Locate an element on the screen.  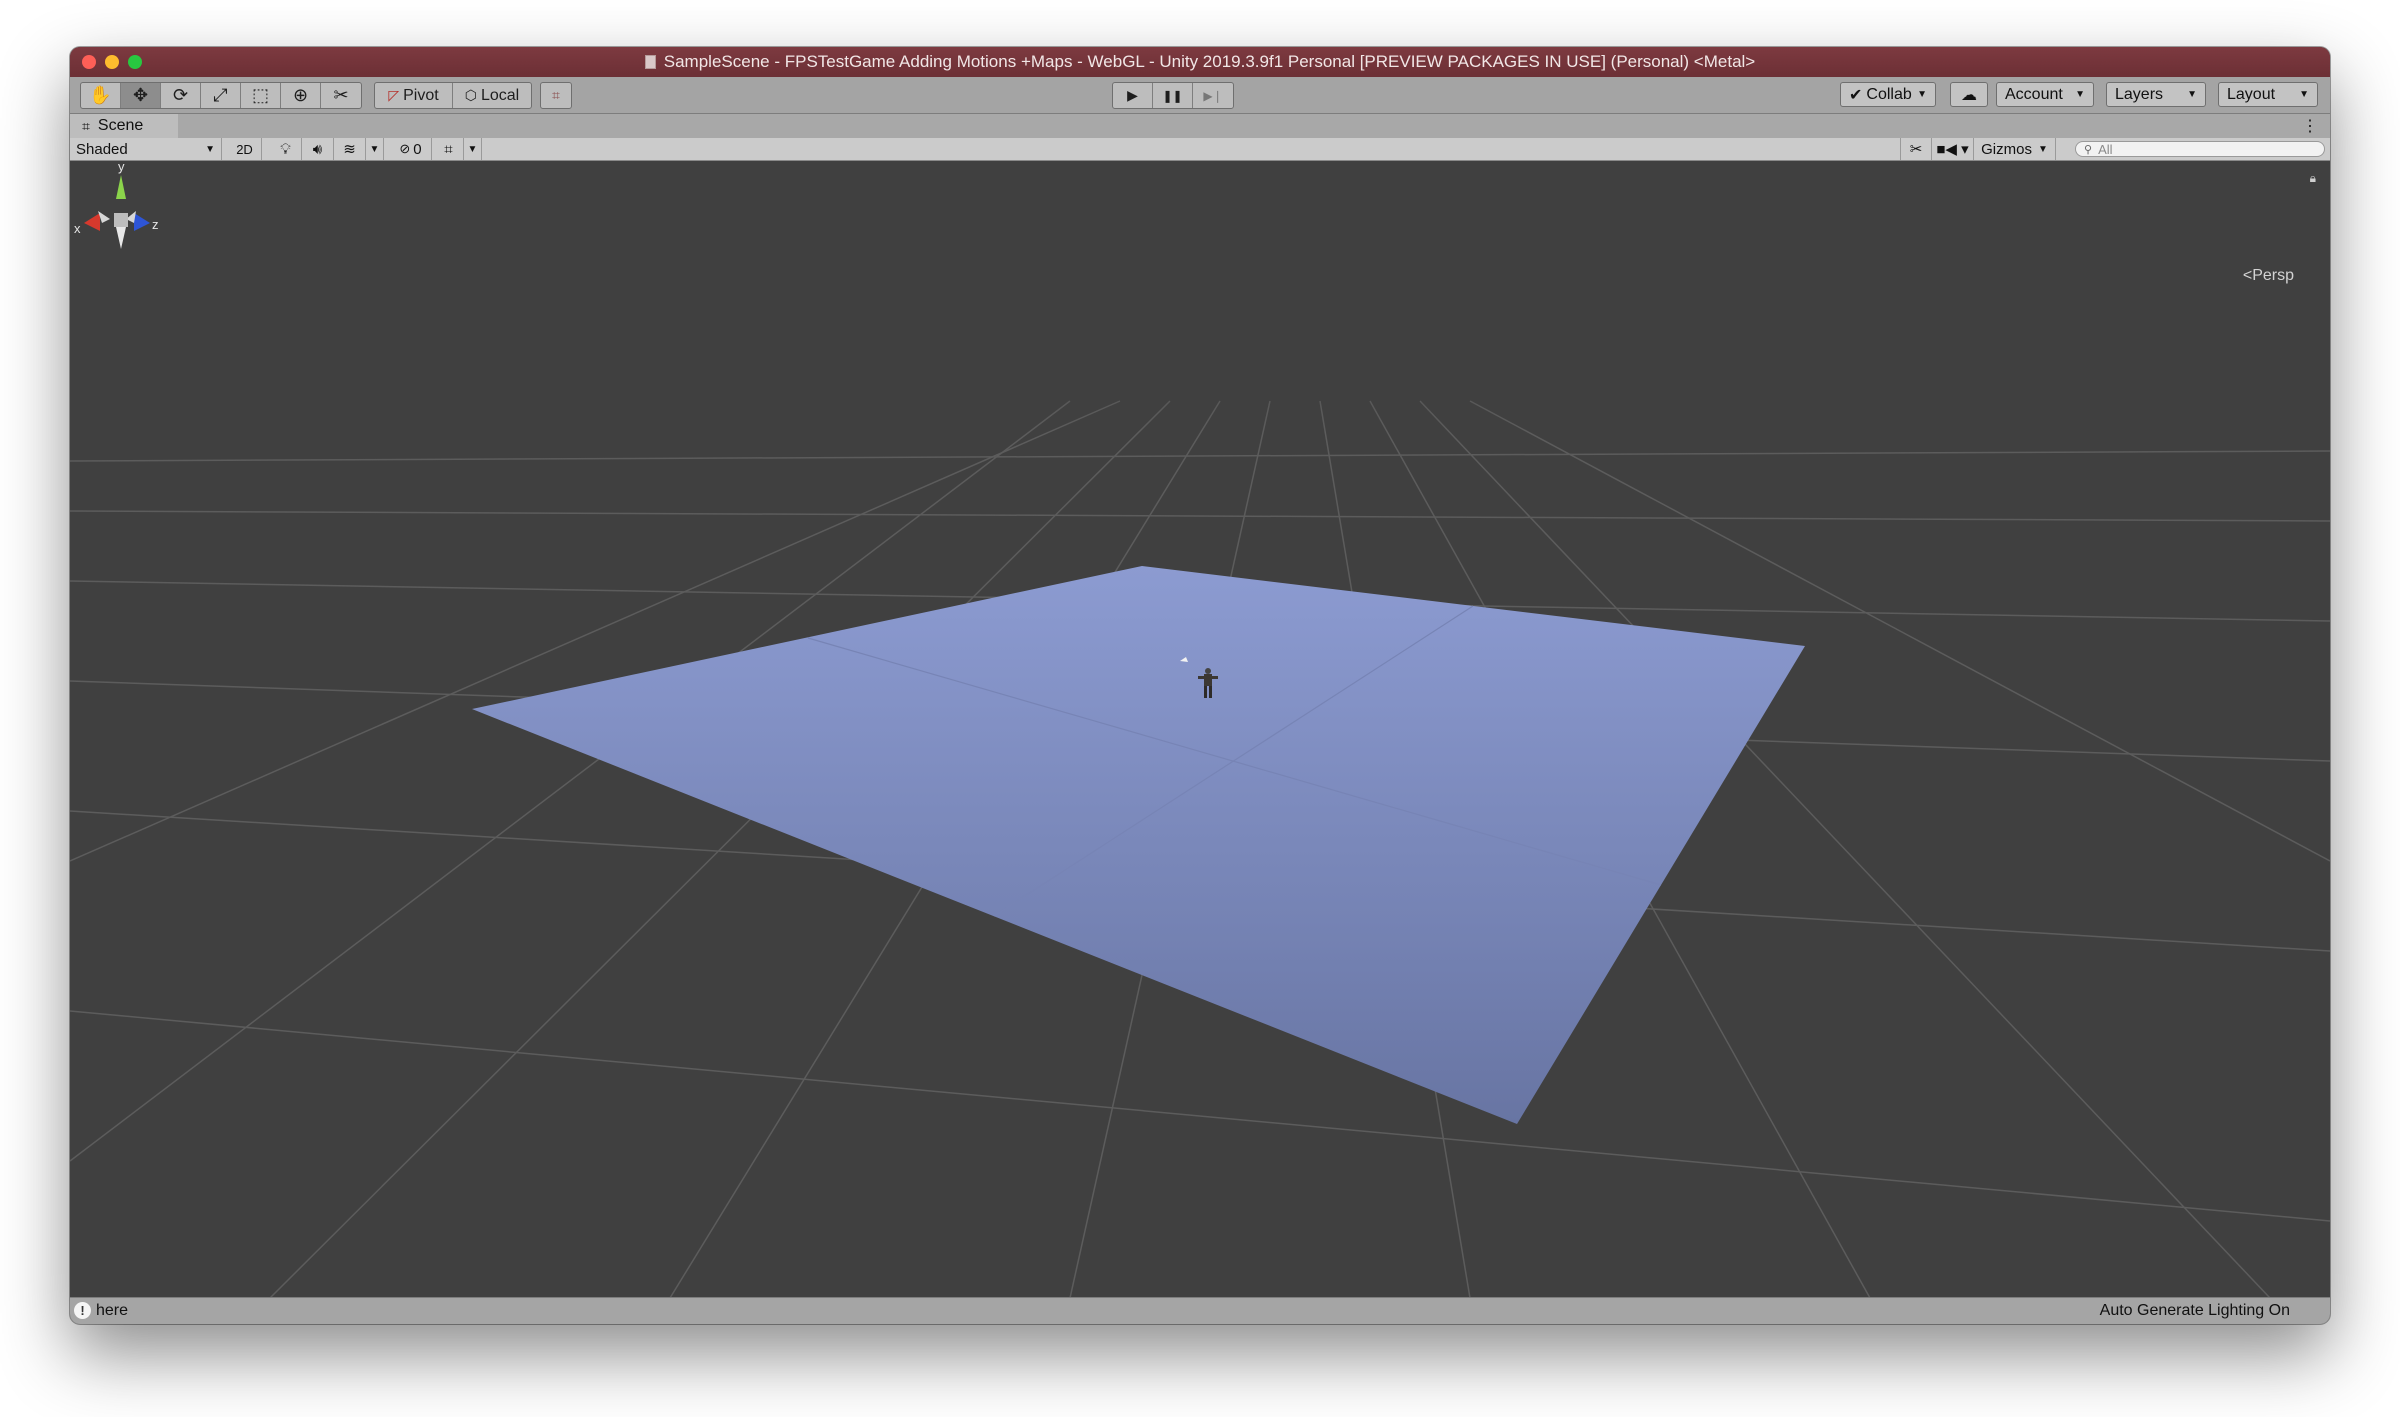
playmode-group: ▶ ❚❚ ▶❘ is located at coordinates (1173, 95).